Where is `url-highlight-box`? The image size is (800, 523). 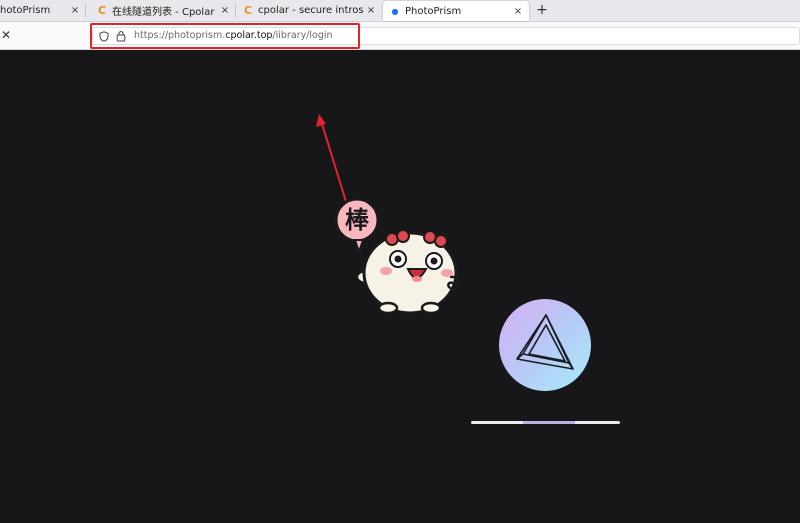 url-highlight-box is located at coordinates (225, 36).